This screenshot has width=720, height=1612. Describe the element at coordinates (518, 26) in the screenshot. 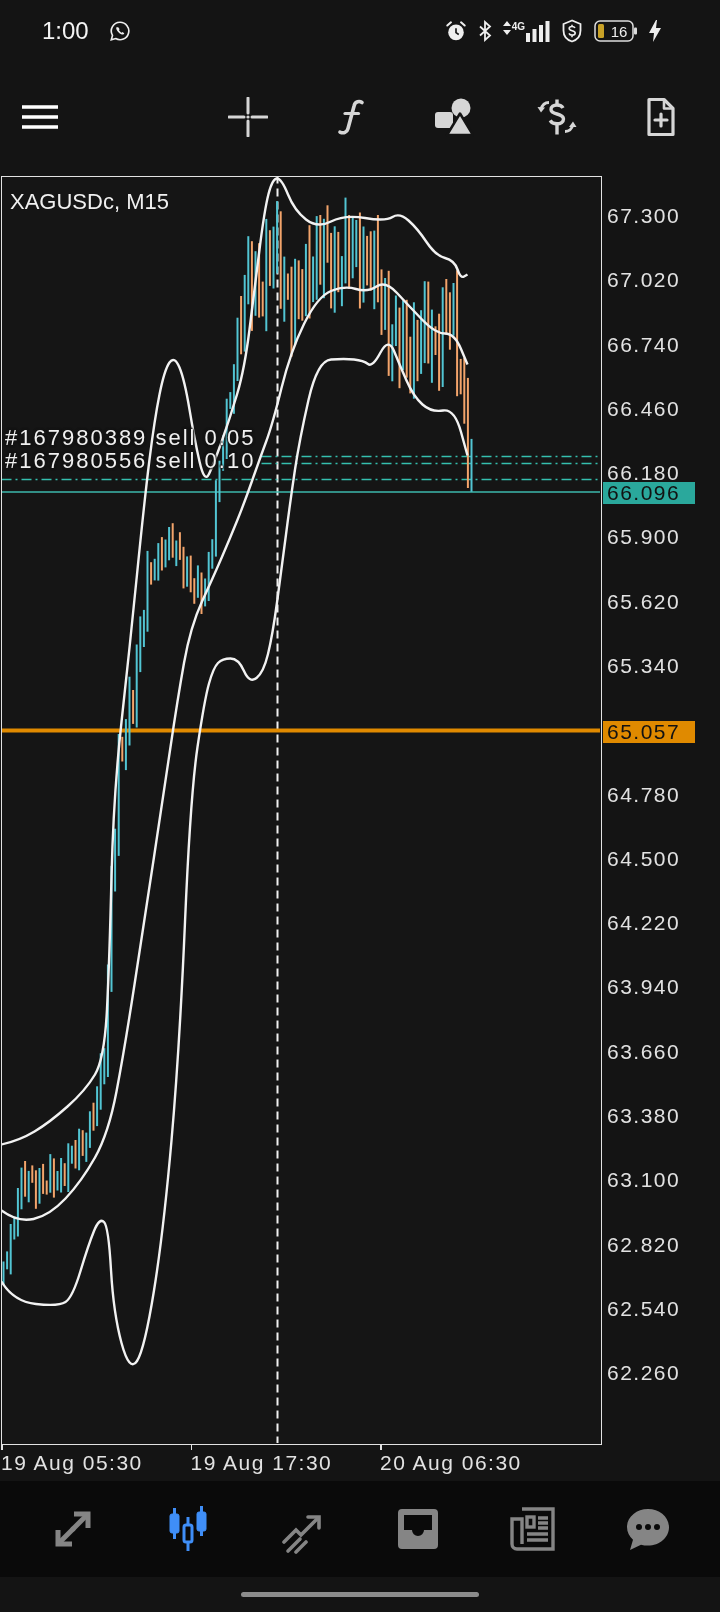

I see `network-type: 4G` at that location.